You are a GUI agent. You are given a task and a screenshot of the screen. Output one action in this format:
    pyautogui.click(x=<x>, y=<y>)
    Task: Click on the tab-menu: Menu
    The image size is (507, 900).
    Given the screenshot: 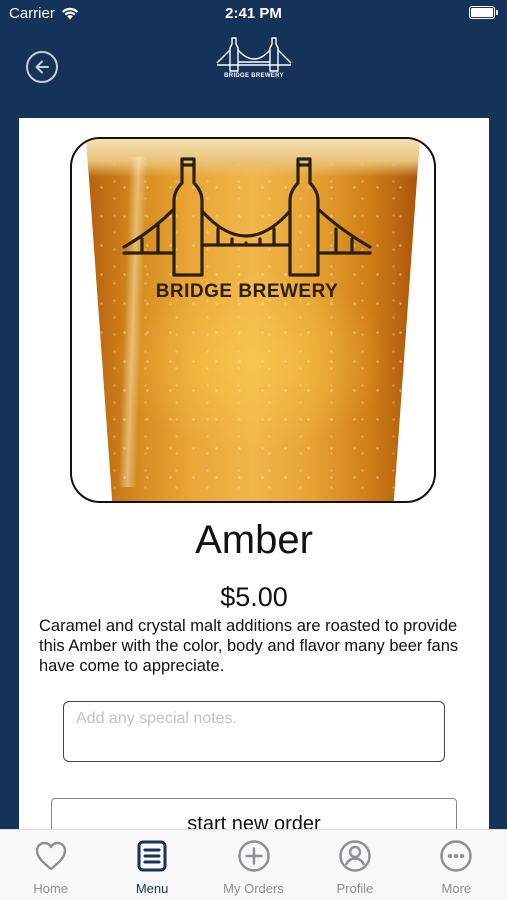 What is the action you would take?
    pyautogui.click(x=151, y=865)
    